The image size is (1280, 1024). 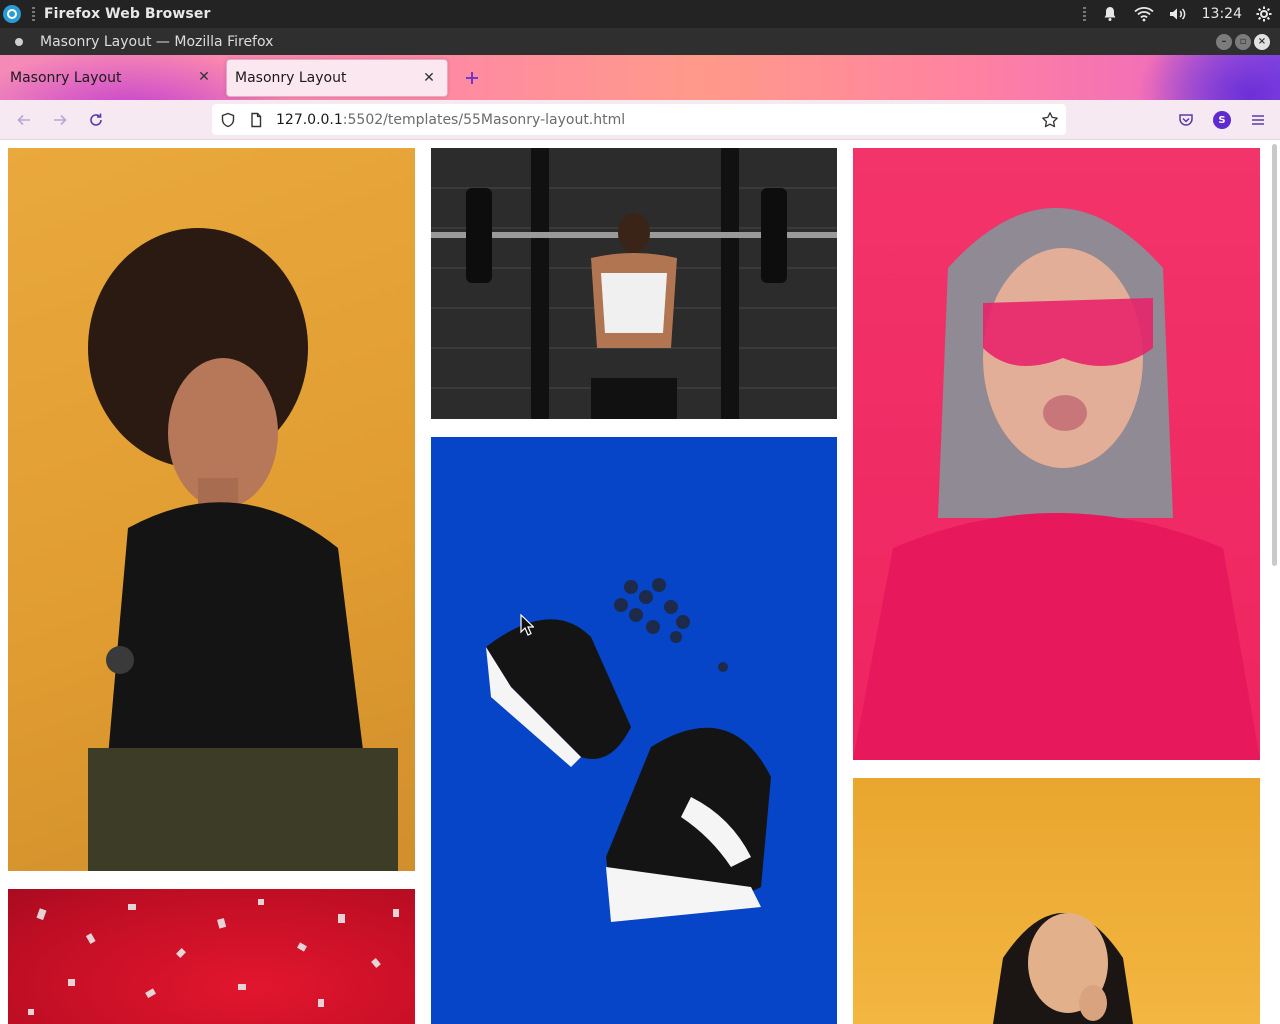 I want to click on confetti-red-photo, so click(x=211, y=956).